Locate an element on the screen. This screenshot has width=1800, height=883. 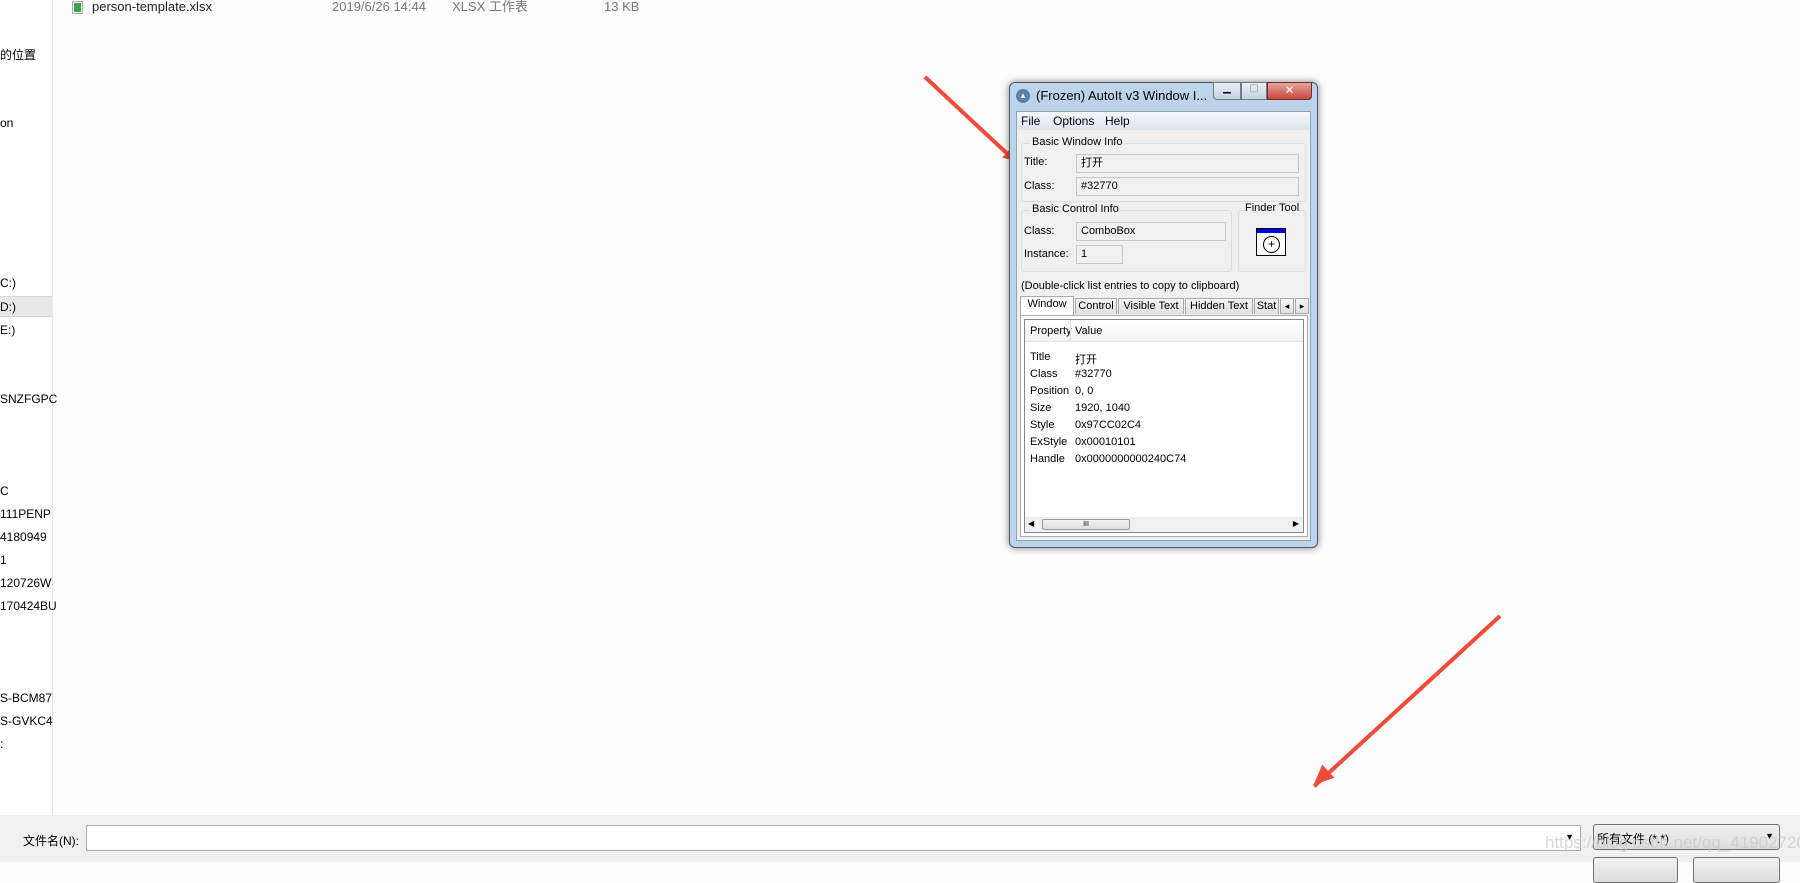
instance-field: 1 is located at coordinates (1099, 254).